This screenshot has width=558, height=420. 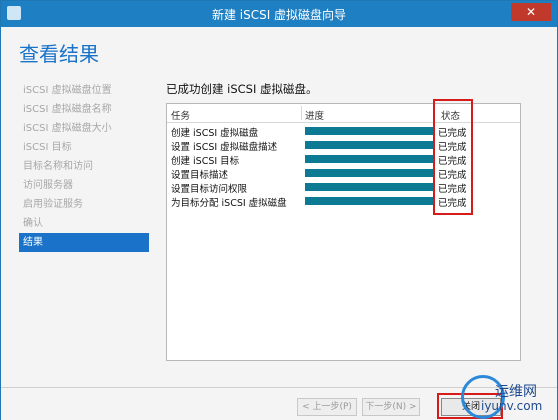 What do you see at coordinates (67, 109) in the screenshot?
I see `step-disk-name: iSCSI 虚拟磁盘名称` at bounding box center [67, 109].